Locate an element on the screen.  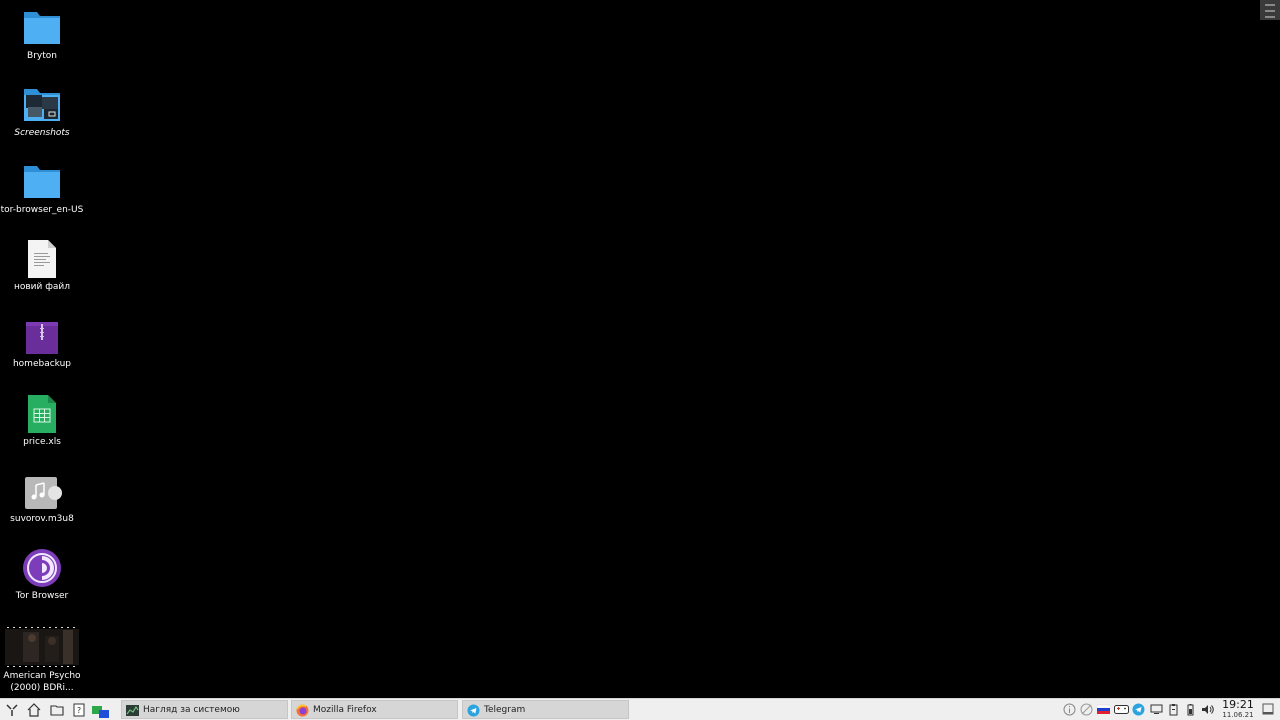
battery-icon is located at coordinates (1190, 709).